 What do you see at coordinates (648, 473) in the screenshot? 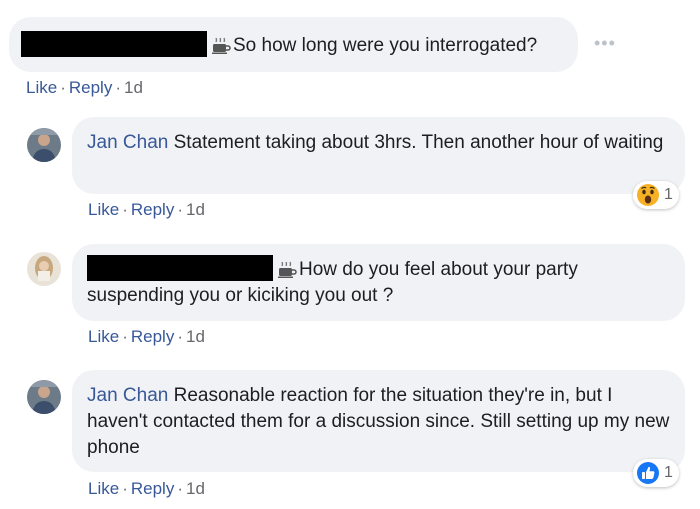
I see `thumbs-up-icon` at bounding box center [648, 473].